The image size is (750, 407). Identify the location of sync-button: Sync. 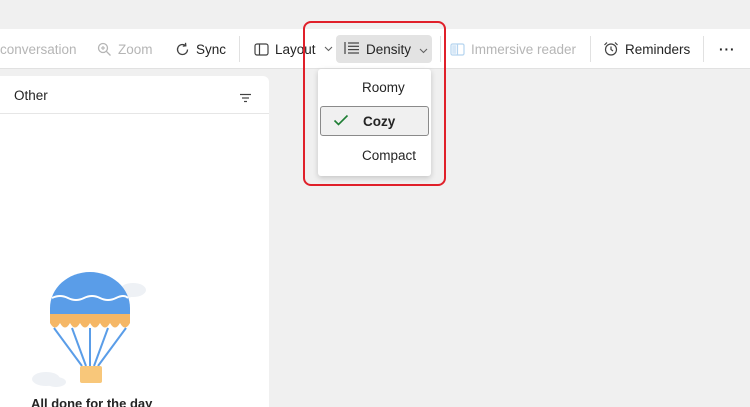
(200, 49).